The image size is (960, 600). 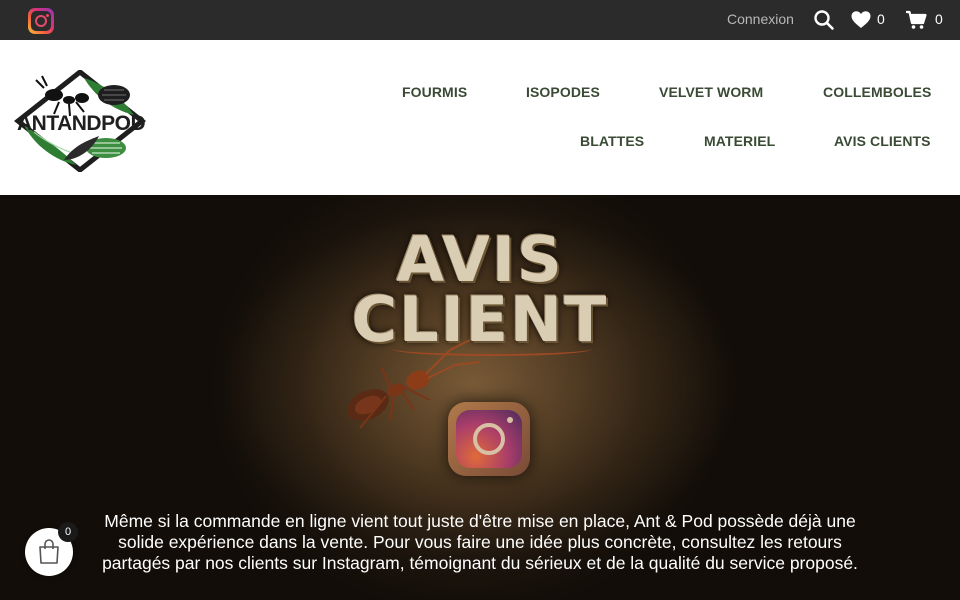 What do you see at coordinates (861, 20) in the screenshot?
I see `heart-icon` at bounding box center [861, 20].